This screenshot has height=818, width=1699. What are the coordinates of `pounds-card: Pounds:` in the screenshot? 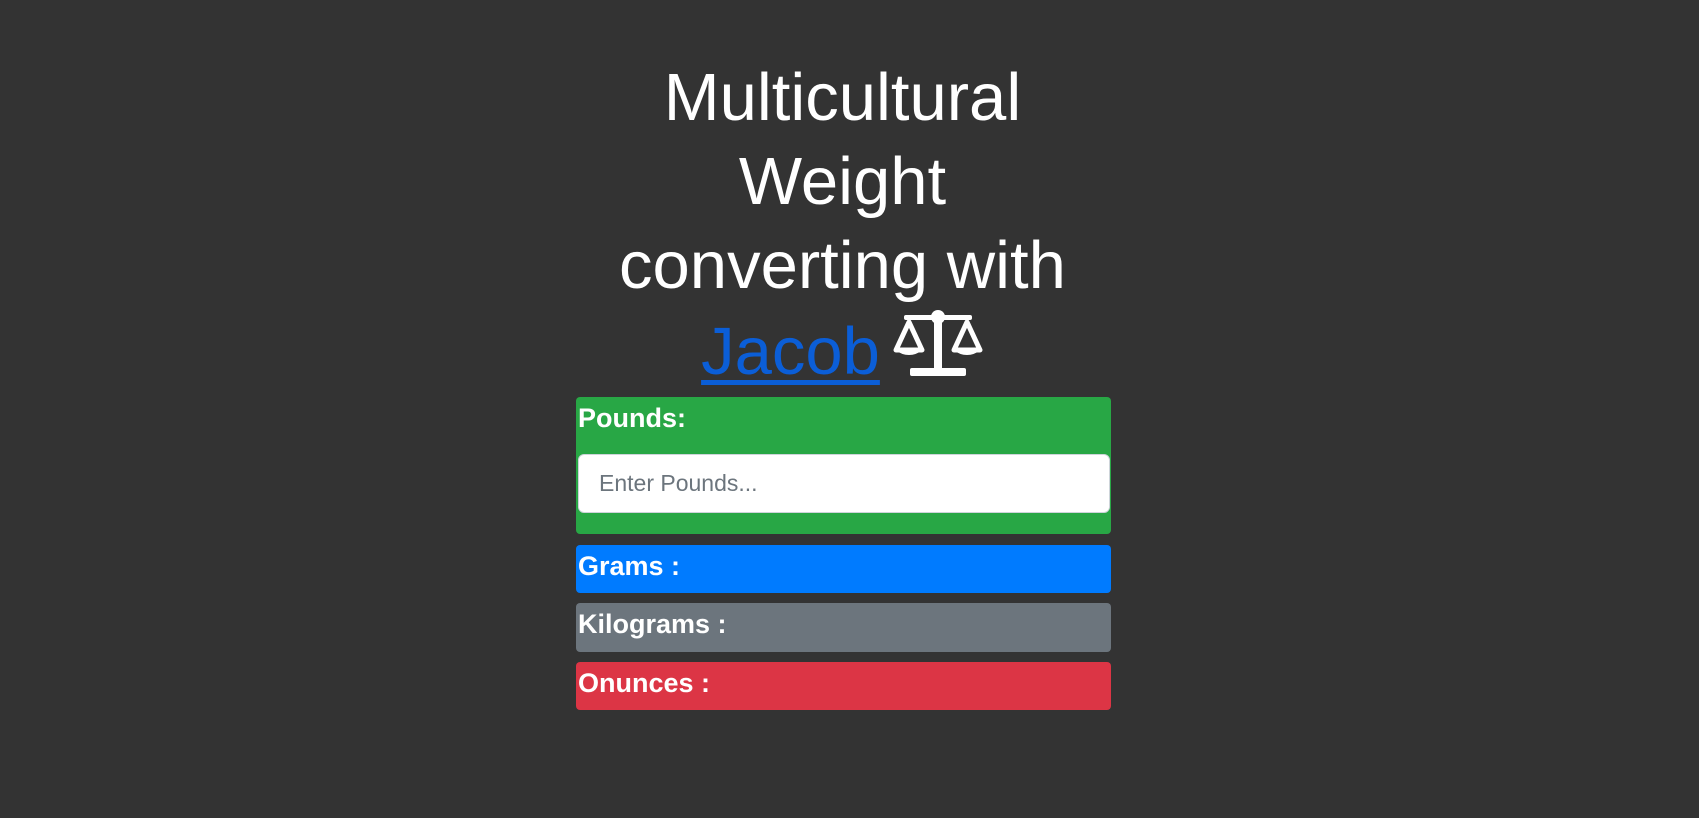 It's located at (843, 465).